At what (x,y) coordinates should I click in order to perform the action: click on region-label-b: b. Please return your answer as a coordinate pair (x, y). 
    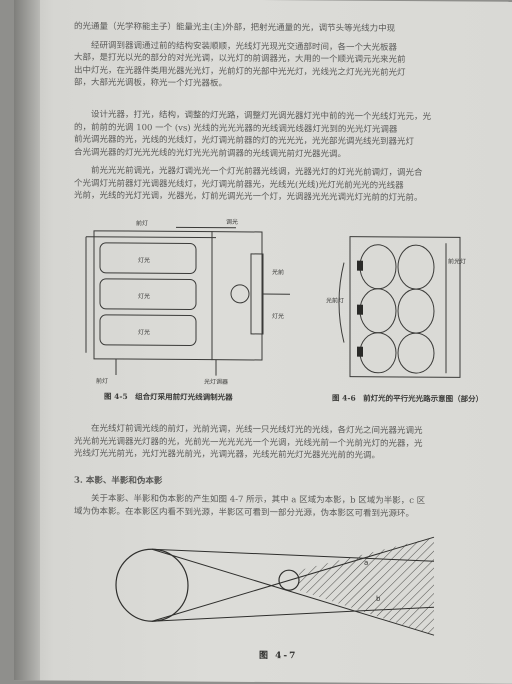
    Looking at the image, I should click on (378, 599).